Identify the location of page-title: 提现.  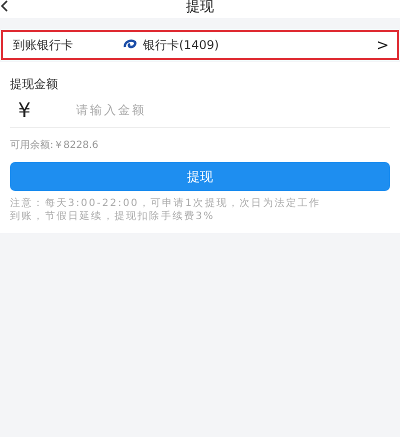
(200, 7).